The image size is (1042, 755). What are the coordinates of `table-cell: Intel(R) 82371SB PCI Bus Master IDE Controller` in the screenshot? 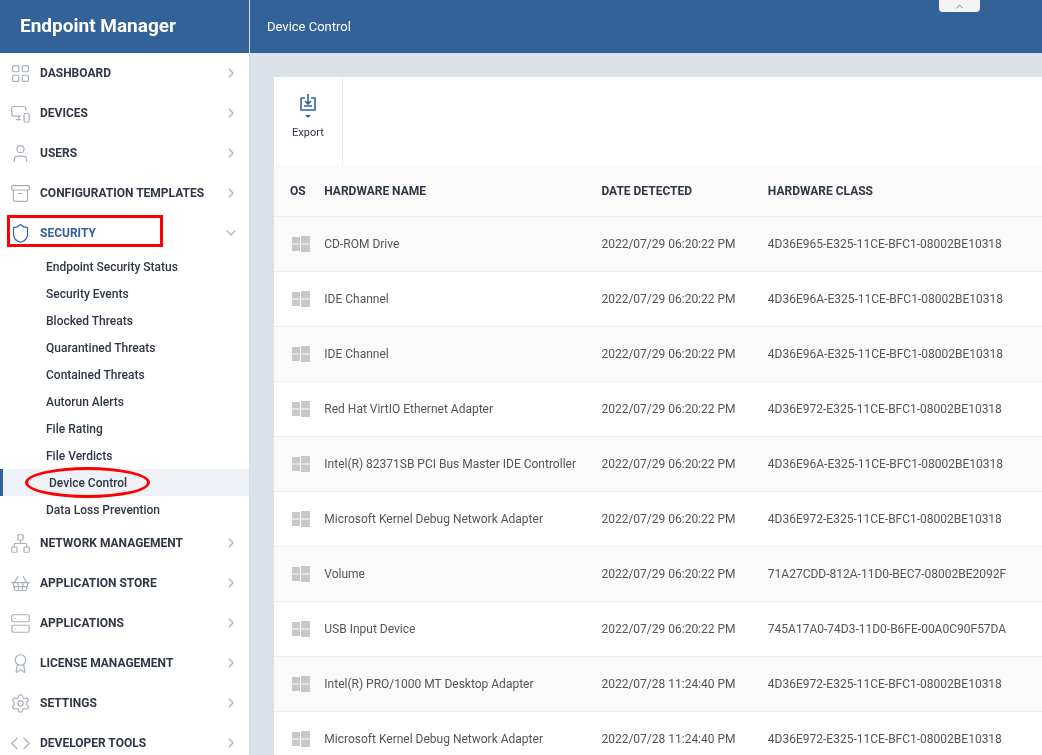 It's located at (450, 464).